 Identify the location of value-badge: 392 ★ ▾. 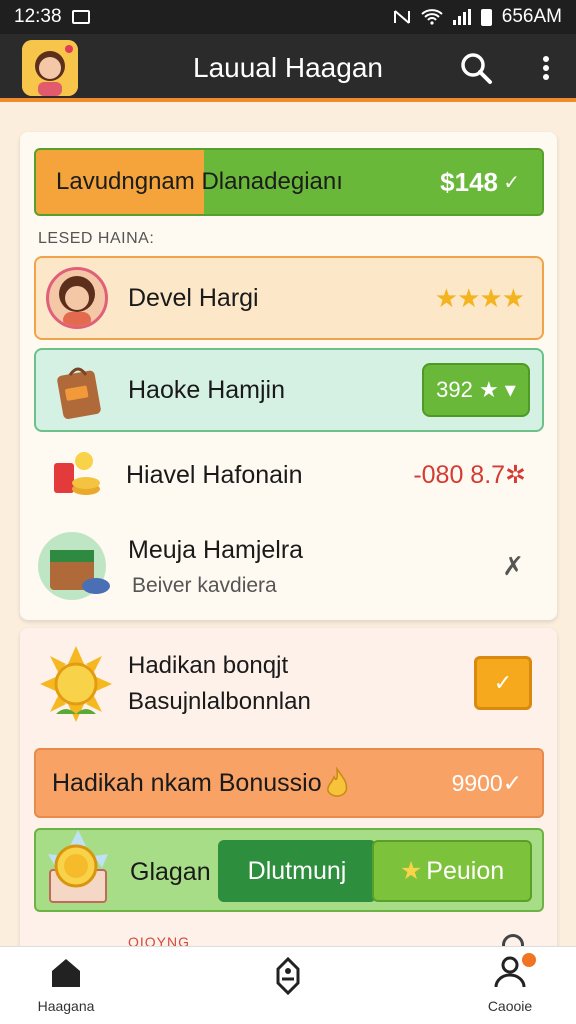
(476, 390).